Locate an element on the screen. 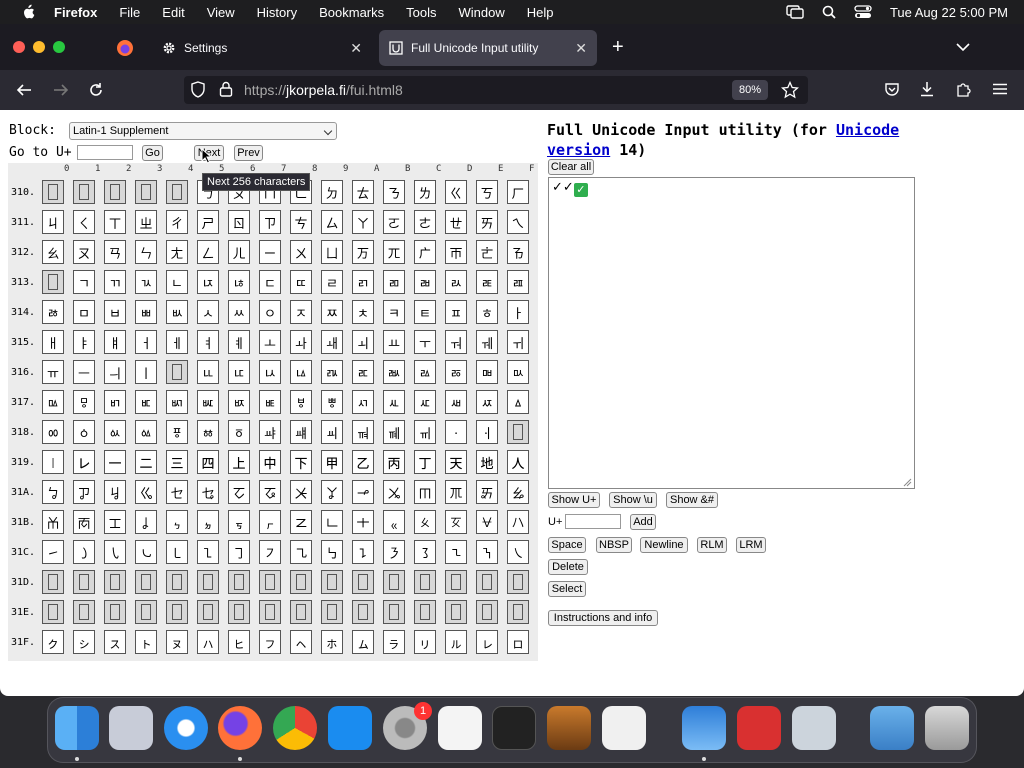 This screenshot has height=768, width=1024. clear-all-button: Clear all is located at coordinates (571, 167).